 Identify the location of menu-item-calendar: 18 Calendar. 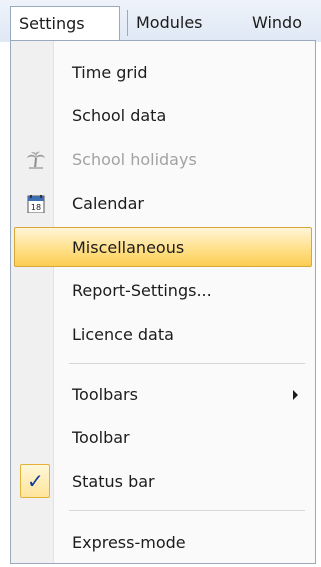
(163, 204).